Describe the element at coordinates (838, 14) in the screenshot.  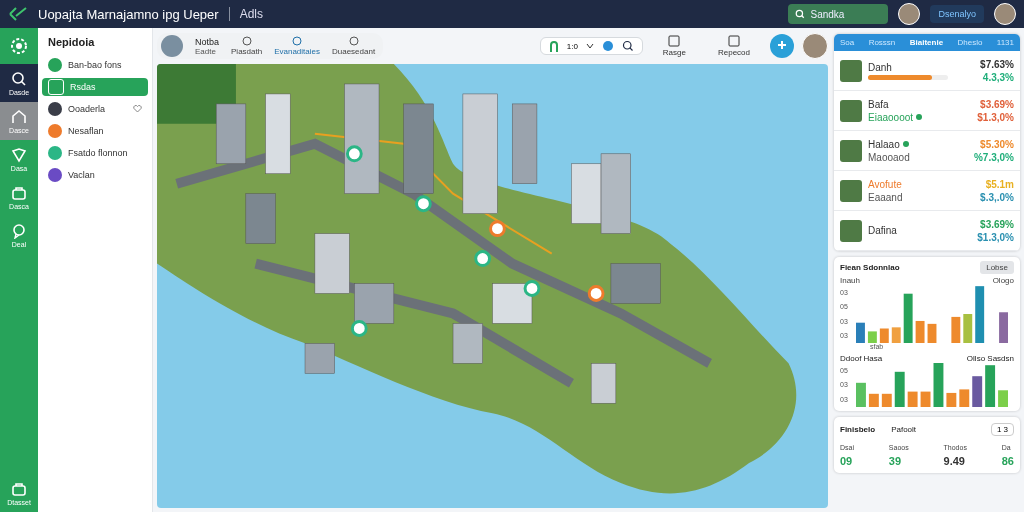
I see `search-field: Sandka` at that location.